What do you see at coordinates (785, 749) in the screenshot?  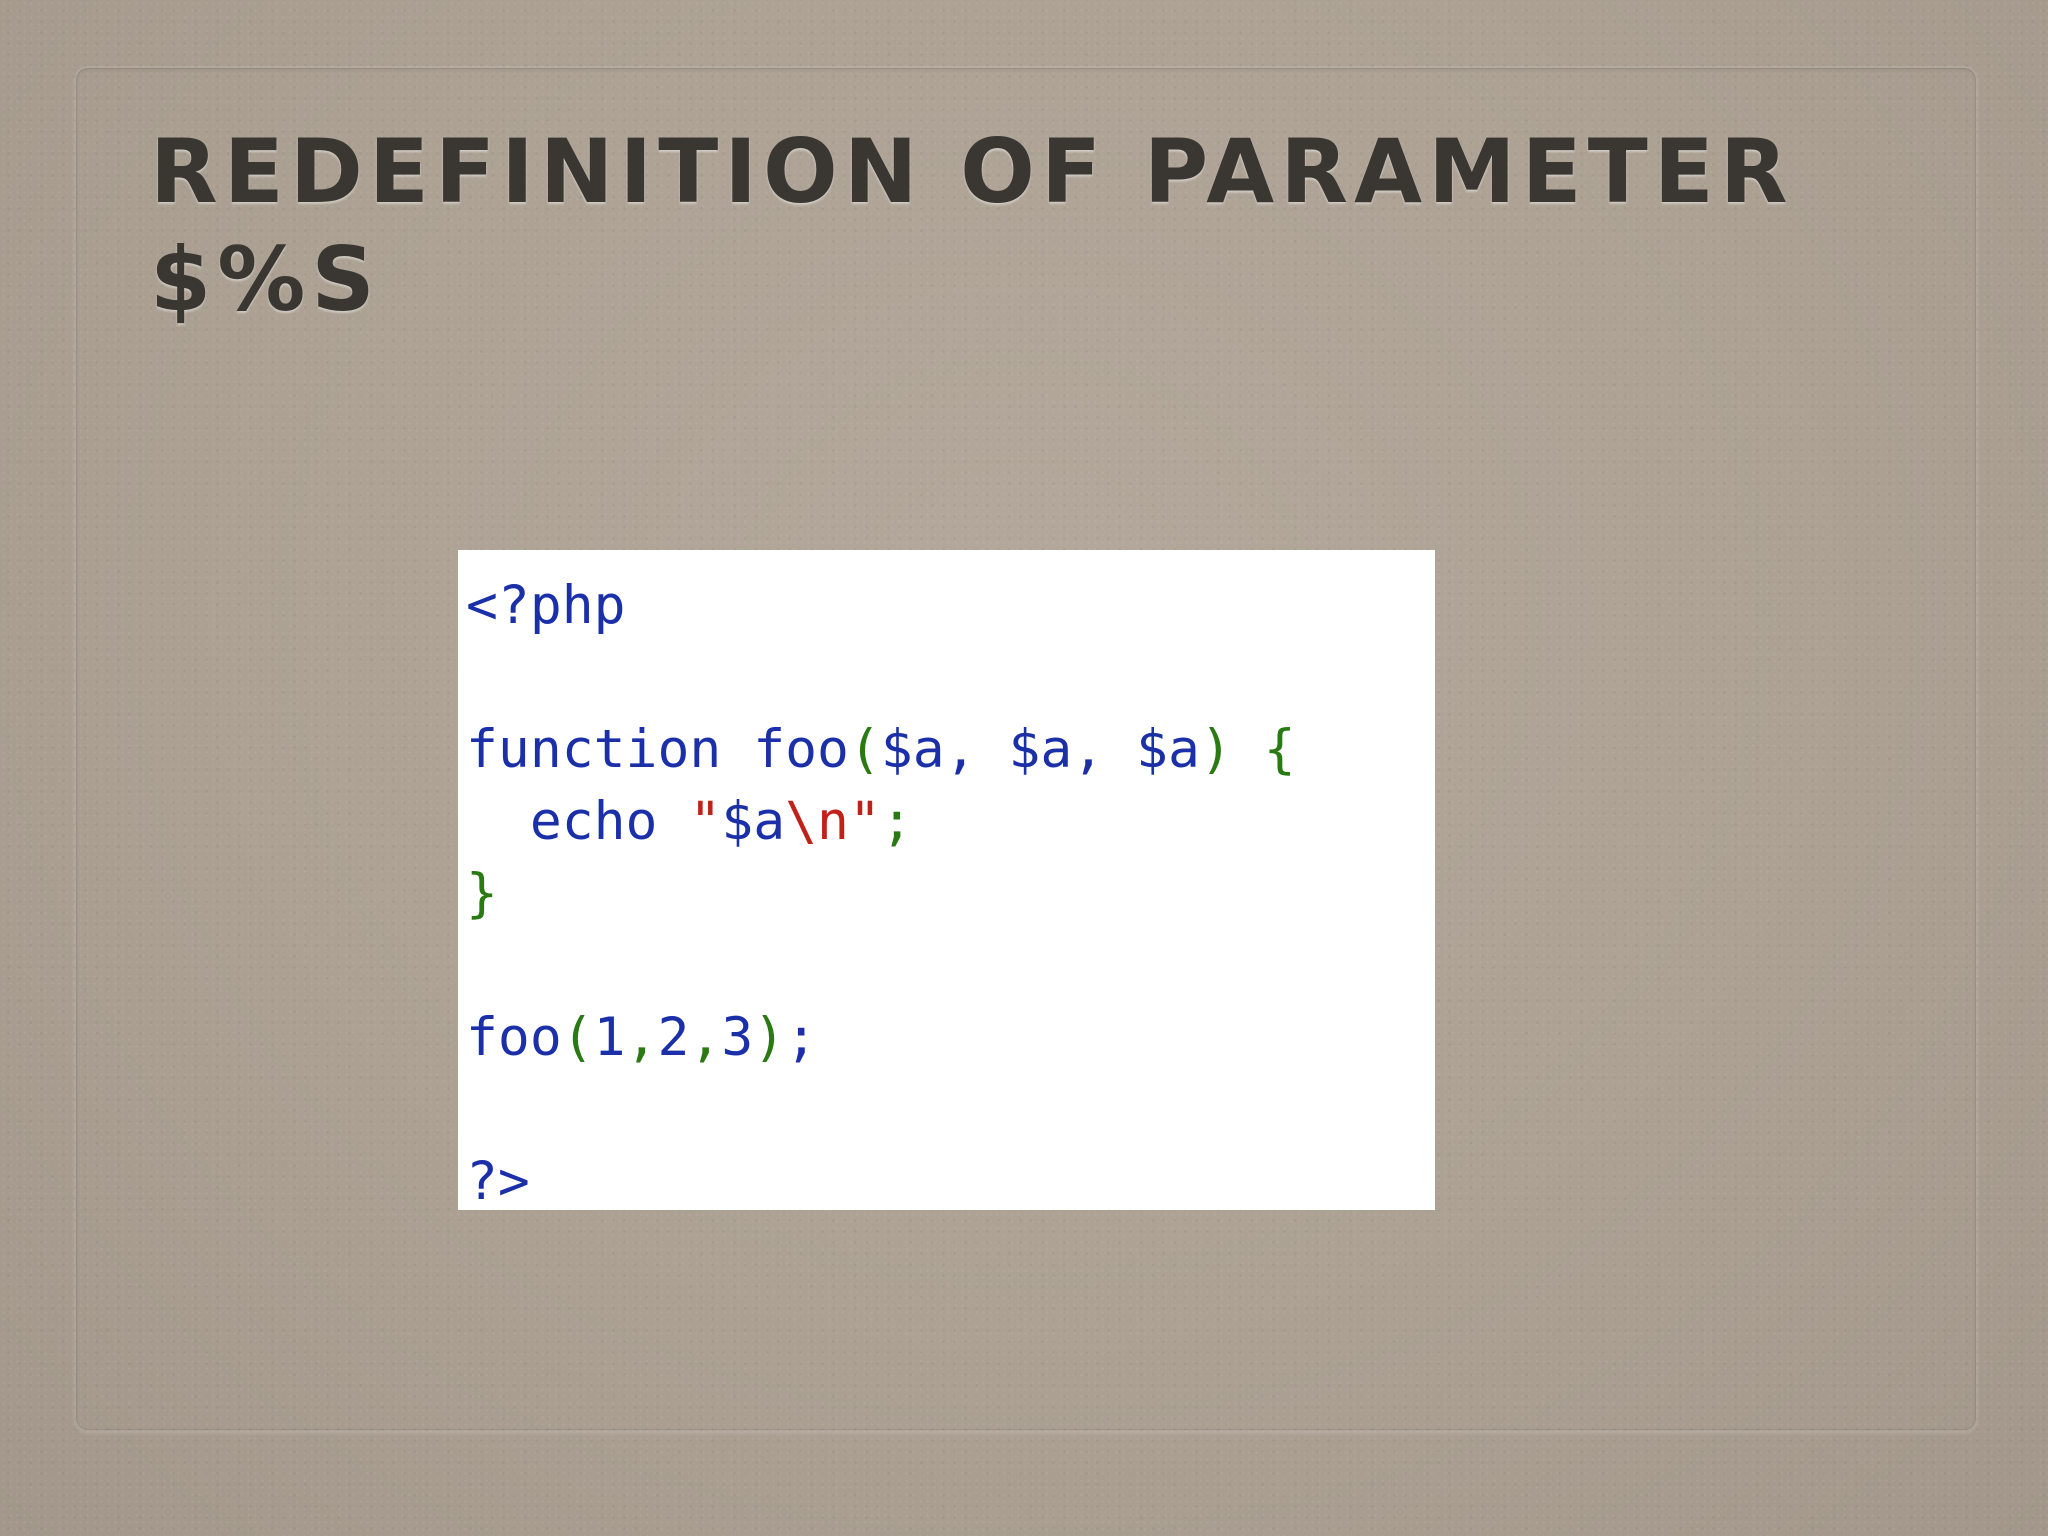 I see `function-name: foo` at bounding box center [785, 749].